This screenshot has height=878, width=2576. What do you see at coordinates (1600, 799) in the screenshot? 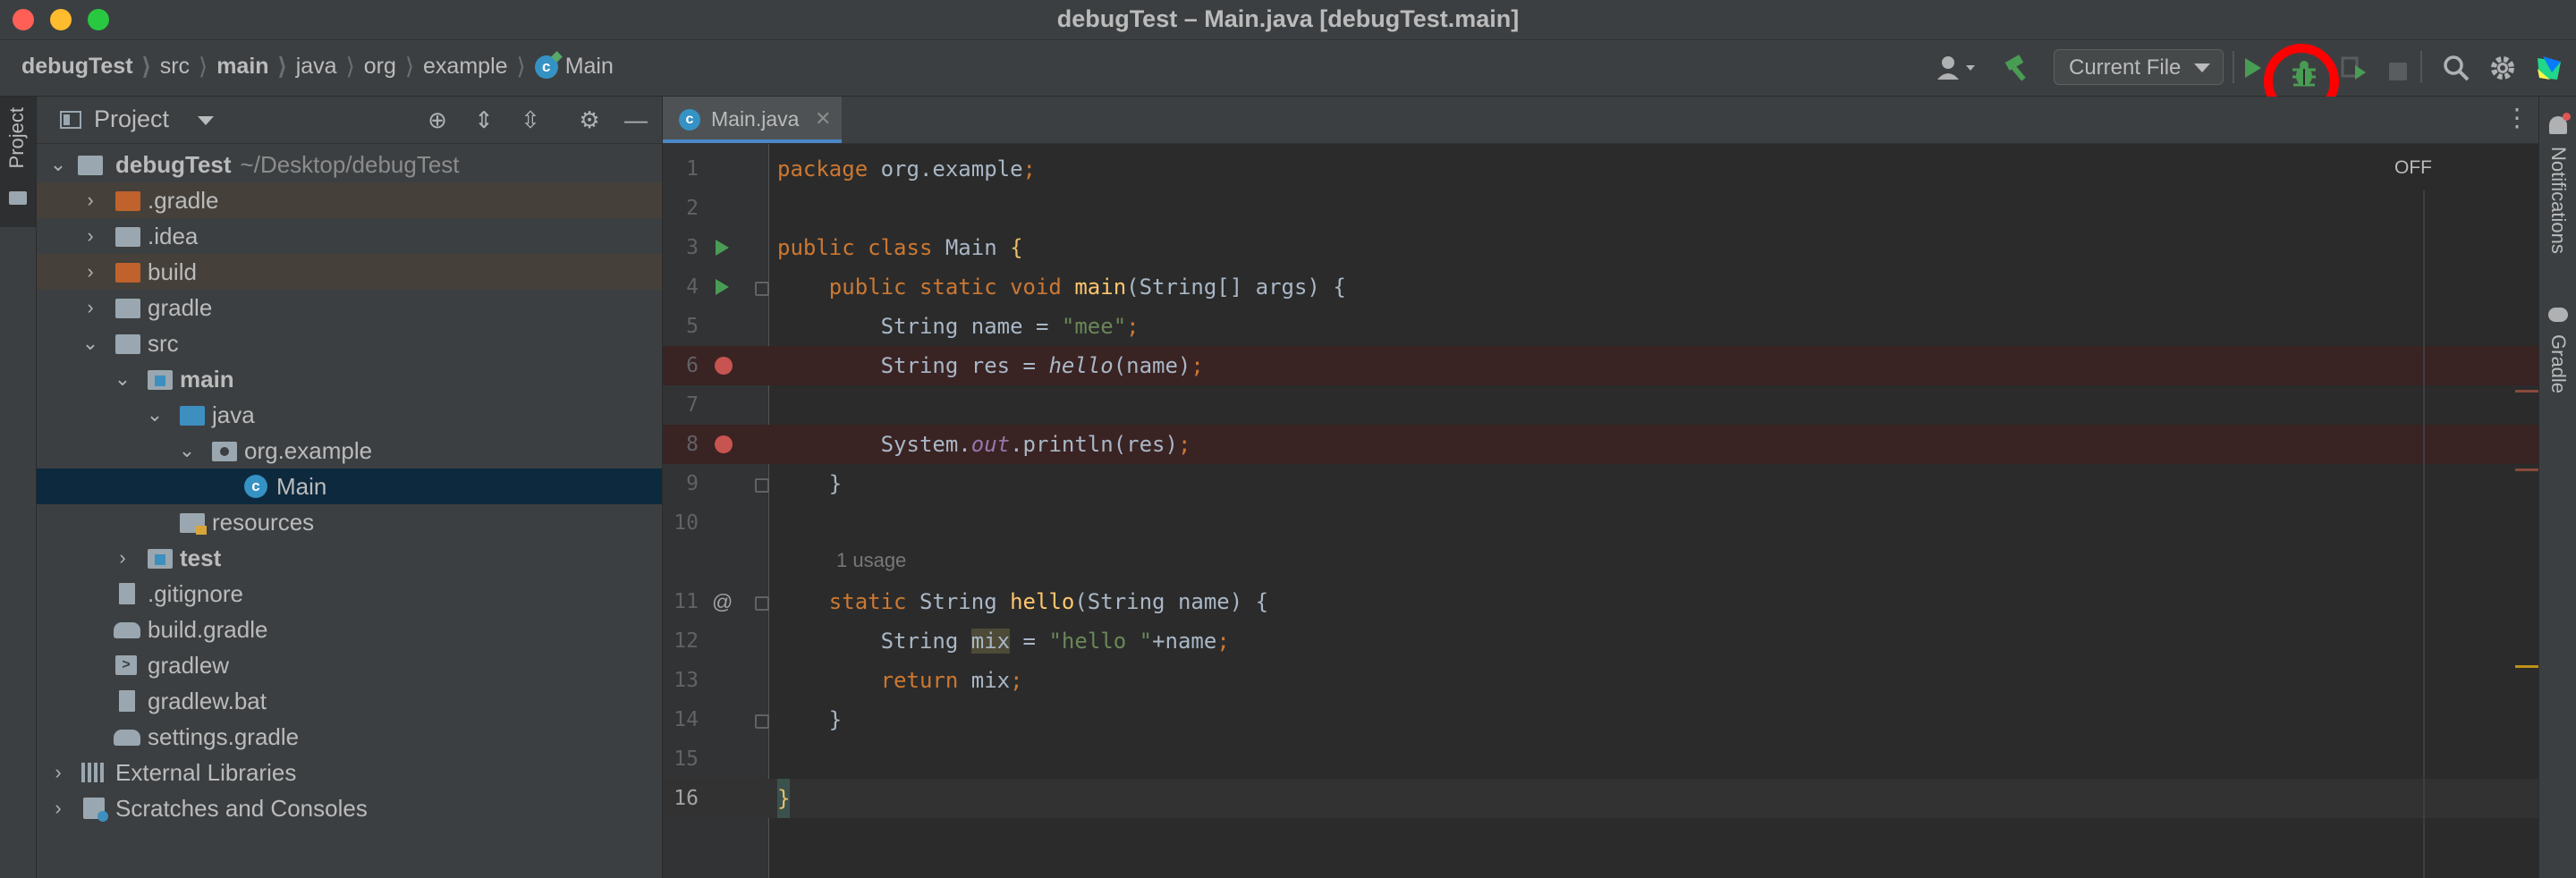
I see `code-line-current: 16 }` at bounding box center [1600, 799].